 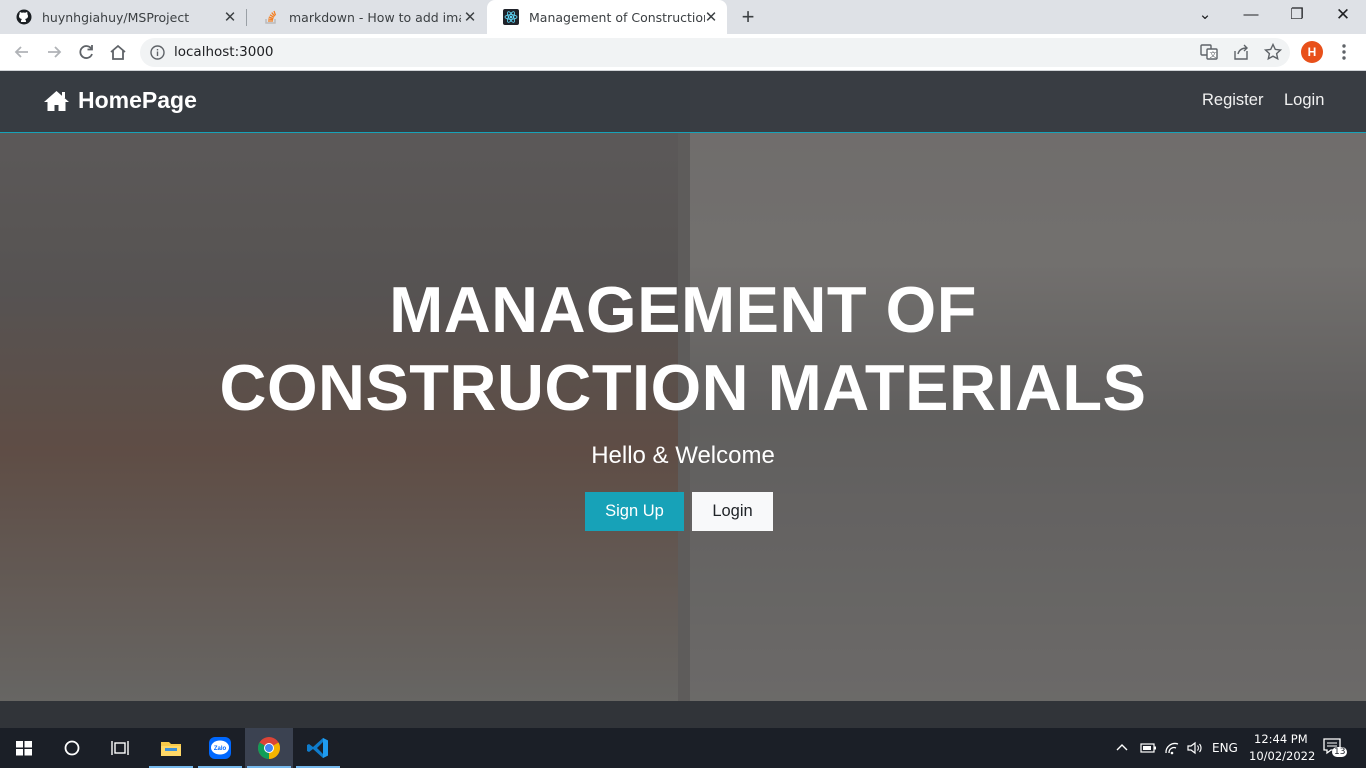 I want to click on stackoverflow-icon, so click(x=271, y=17).